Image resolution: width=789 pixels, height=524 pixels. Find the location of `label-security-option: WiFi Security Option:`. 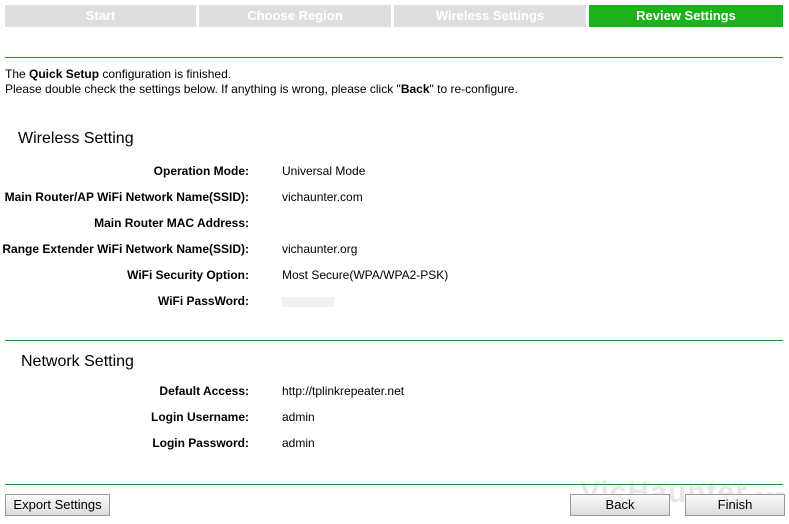

label-security-option: WiFi Security Option: is located at coordinates (188, 275).